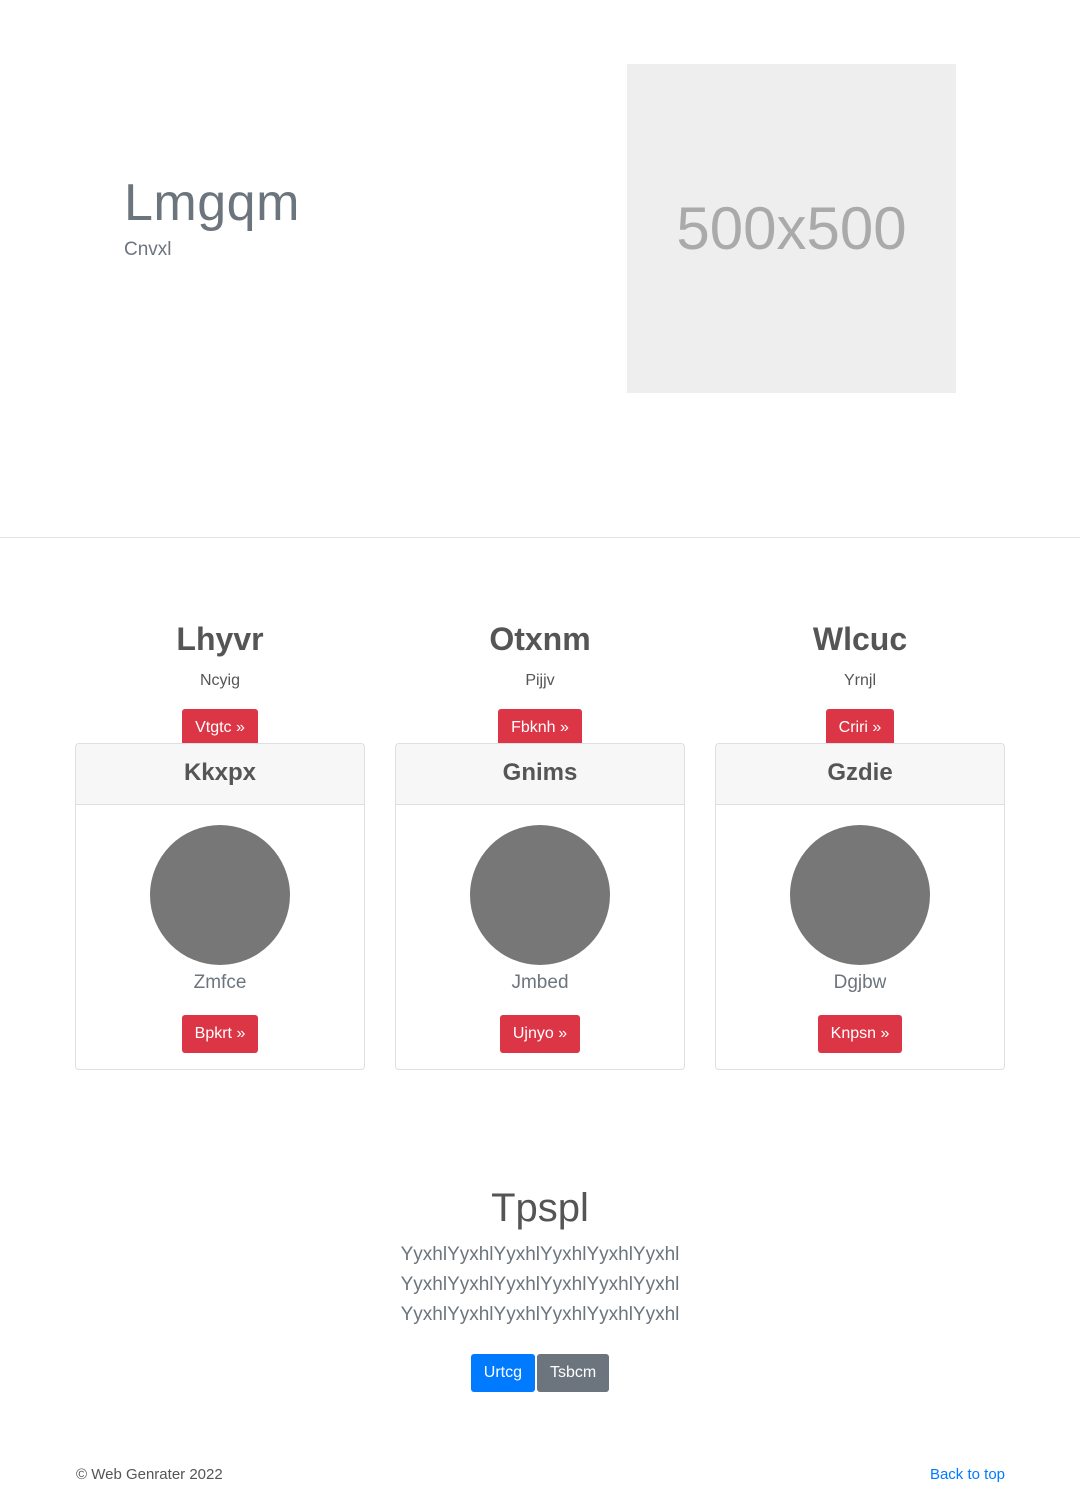  Describe the element at coordinates (148, 249) in the screenshot. I see `hero-subtitle: Cnvxl` at that location.